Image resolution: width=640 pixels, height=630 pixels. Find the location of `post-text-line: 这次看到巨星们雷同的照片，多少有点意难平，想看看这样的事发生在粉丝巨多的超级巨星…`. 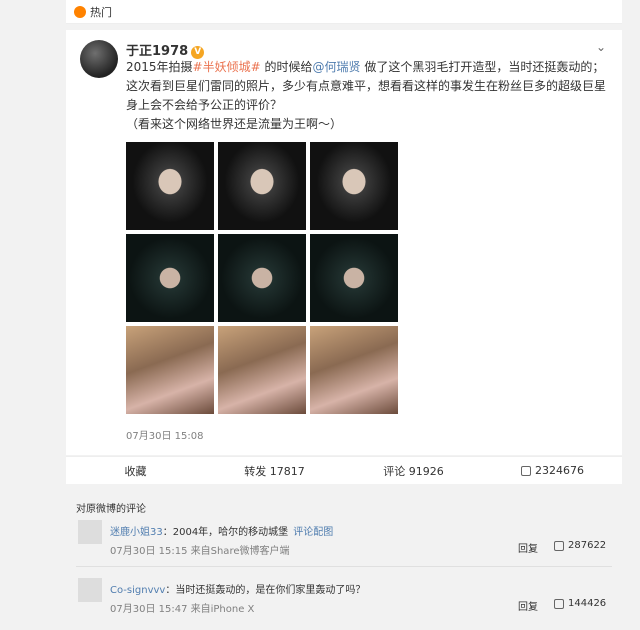

post-text-line: 这次看到巨星们雷同的照片，多少有点意难平，想看看这样的事发生在粉丝巨多的超级巨星… is located at coordinates (366, 95).